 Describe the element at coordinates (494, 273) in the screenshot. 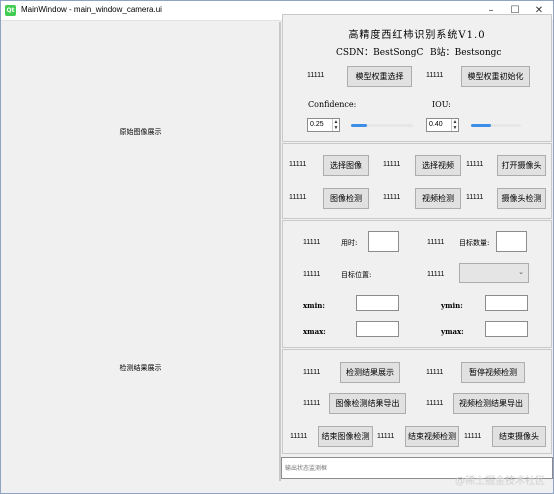

I see `target-select: ⌄` at that location.